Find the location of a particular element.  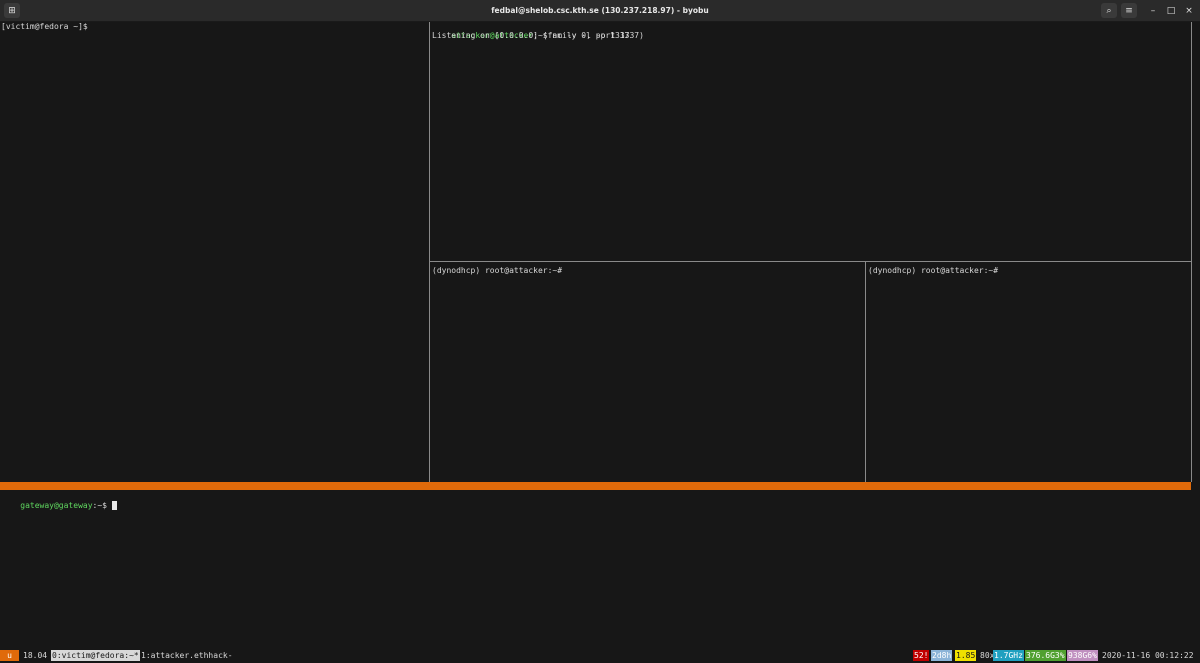

maximize-icon: □ is located at coordinates (1171, 10).